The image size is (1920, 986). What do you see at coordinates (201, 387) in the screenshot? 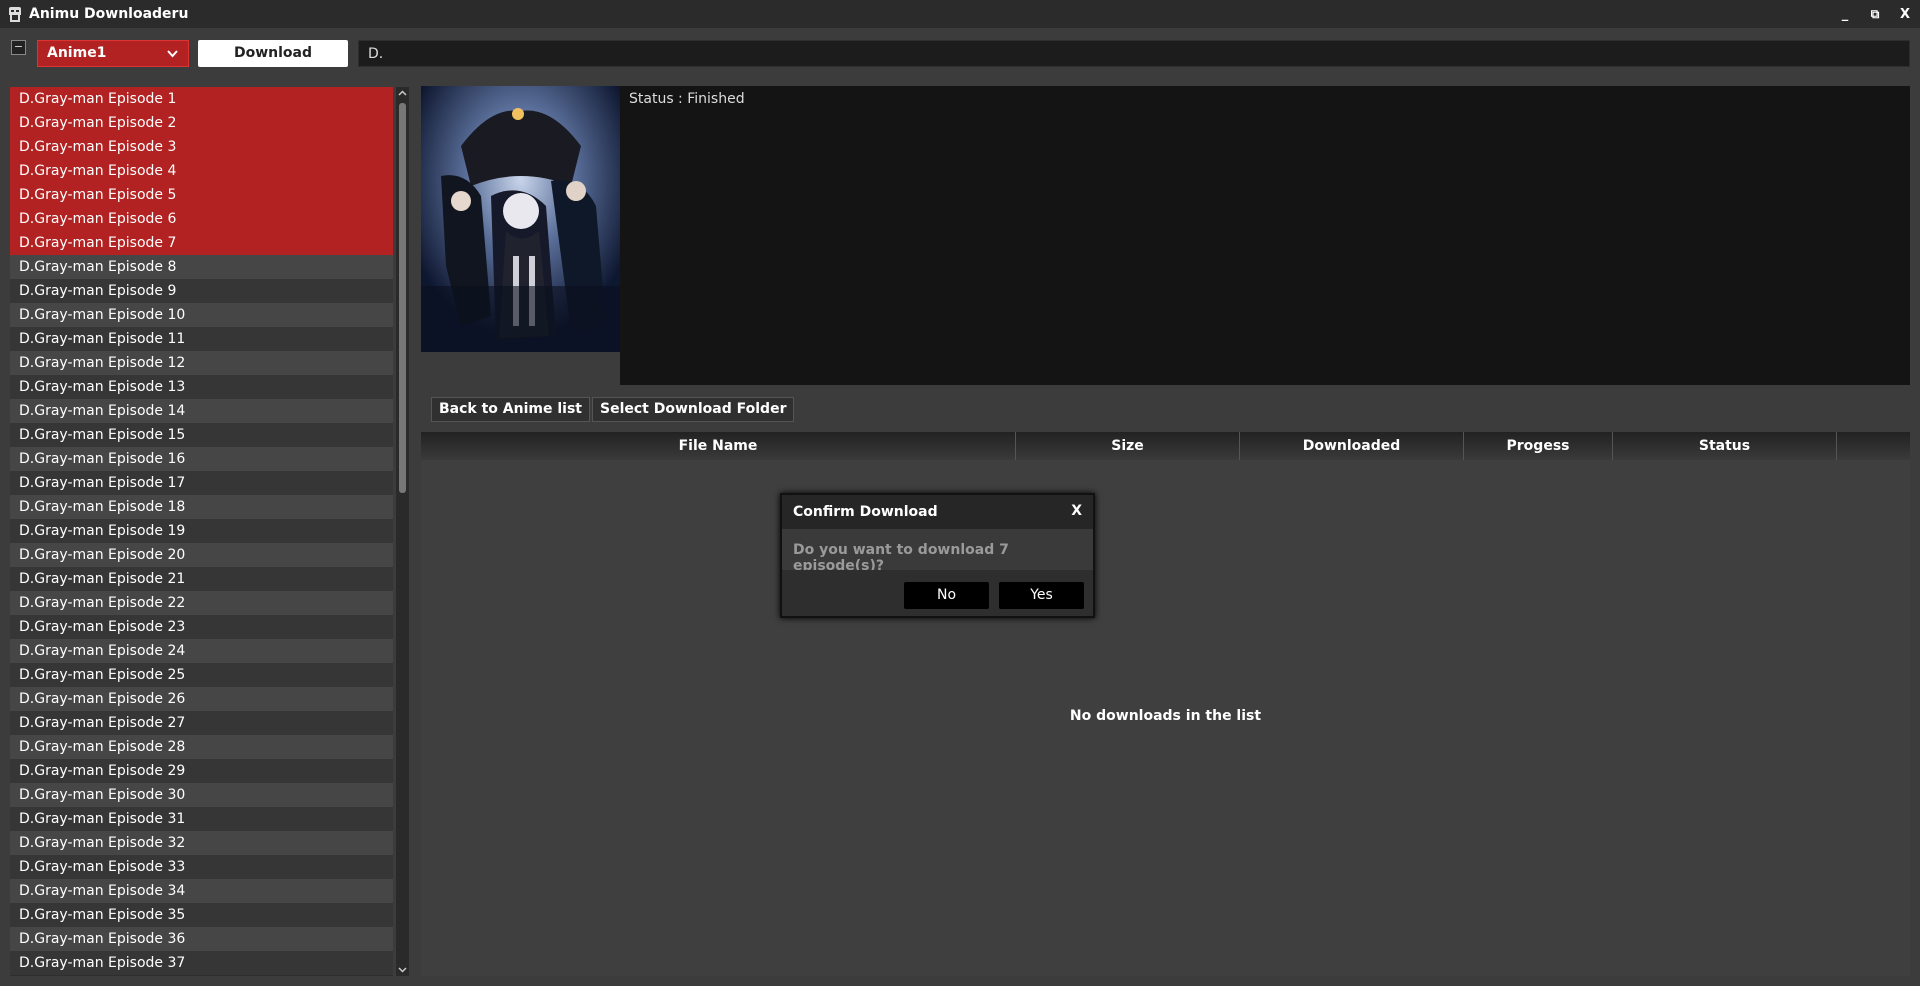
I see `episode-list-item: D.Gray-man Episode 13` at bounding box center [201, 387].